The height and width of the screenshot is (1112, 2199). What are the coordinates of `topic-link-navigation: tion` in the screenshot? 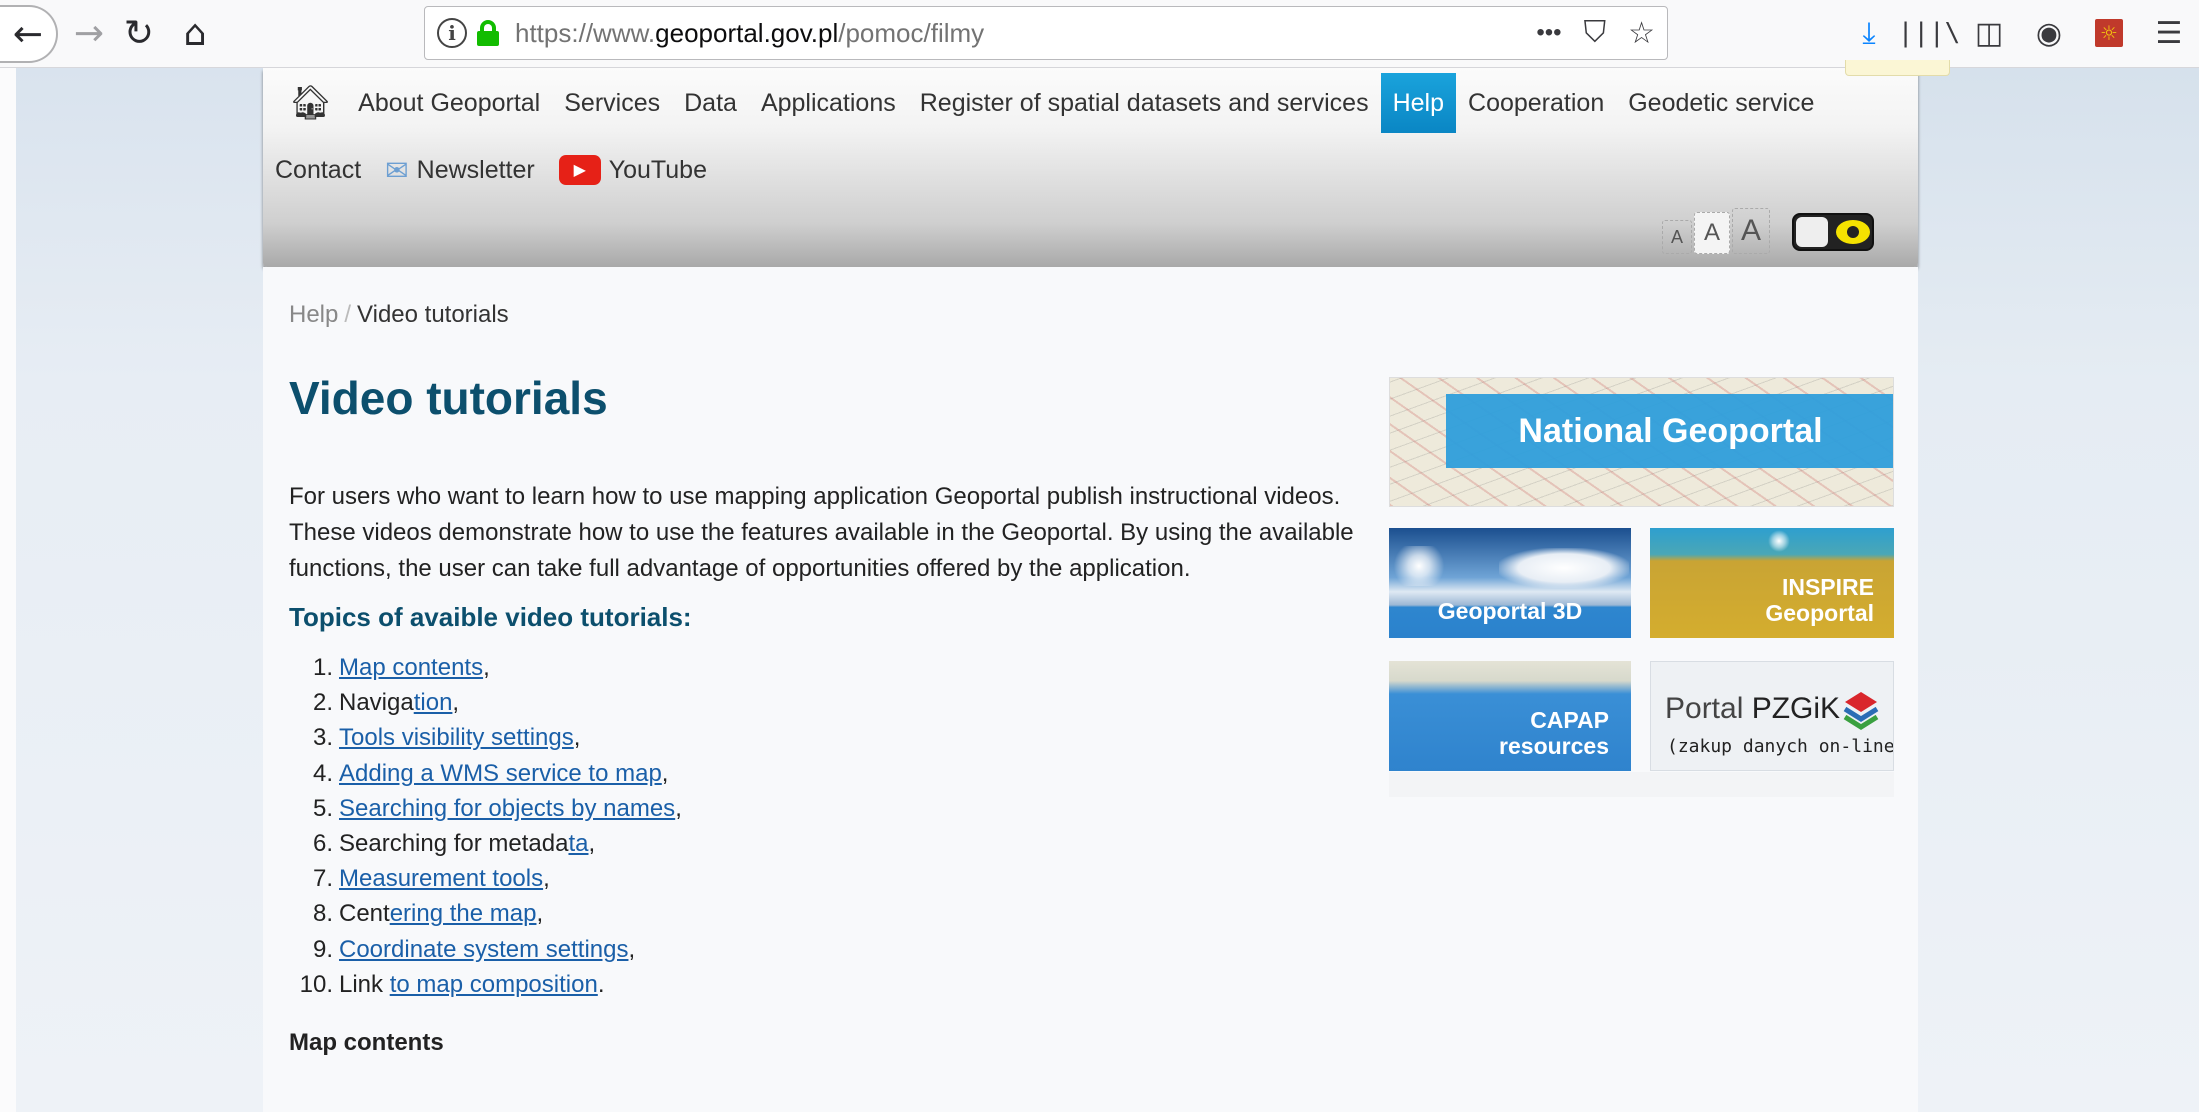 It's located at (433, 702).